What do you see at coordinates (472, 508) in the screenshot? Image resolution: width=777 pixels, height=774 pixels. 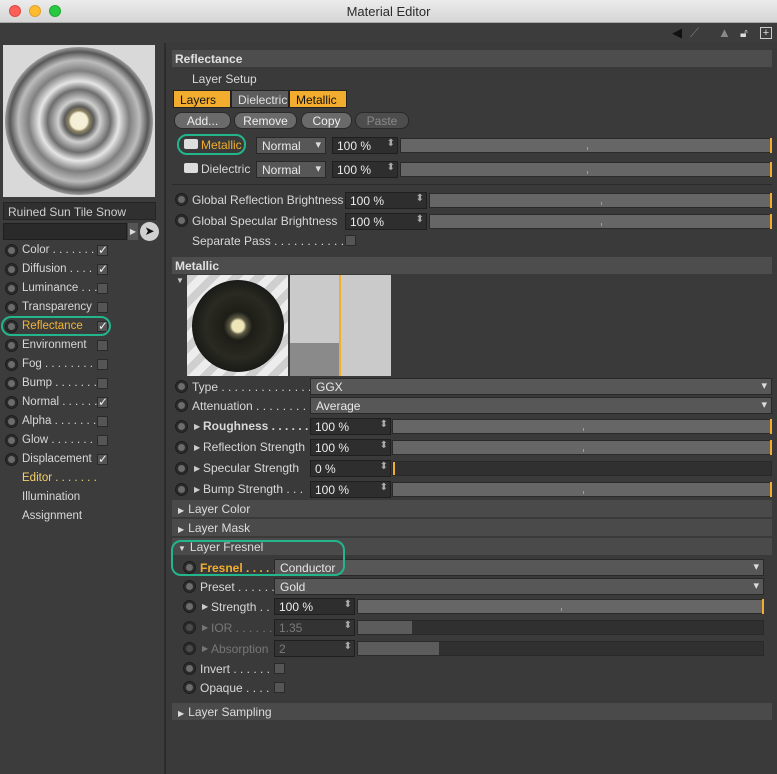 I see `layer-color-section: ▶ Layer Color` at bounding box center [472, 508].